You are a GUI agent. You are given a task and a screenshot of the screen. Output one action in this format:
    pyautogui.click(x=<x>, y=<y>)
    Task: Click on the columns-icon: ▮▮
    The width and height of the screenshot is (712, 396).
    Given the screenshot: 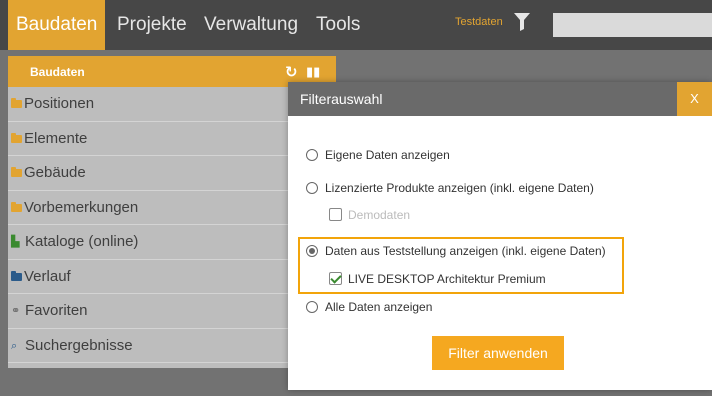 What is the action you would take?
    pyautogui.click(x=313, y=72)
    